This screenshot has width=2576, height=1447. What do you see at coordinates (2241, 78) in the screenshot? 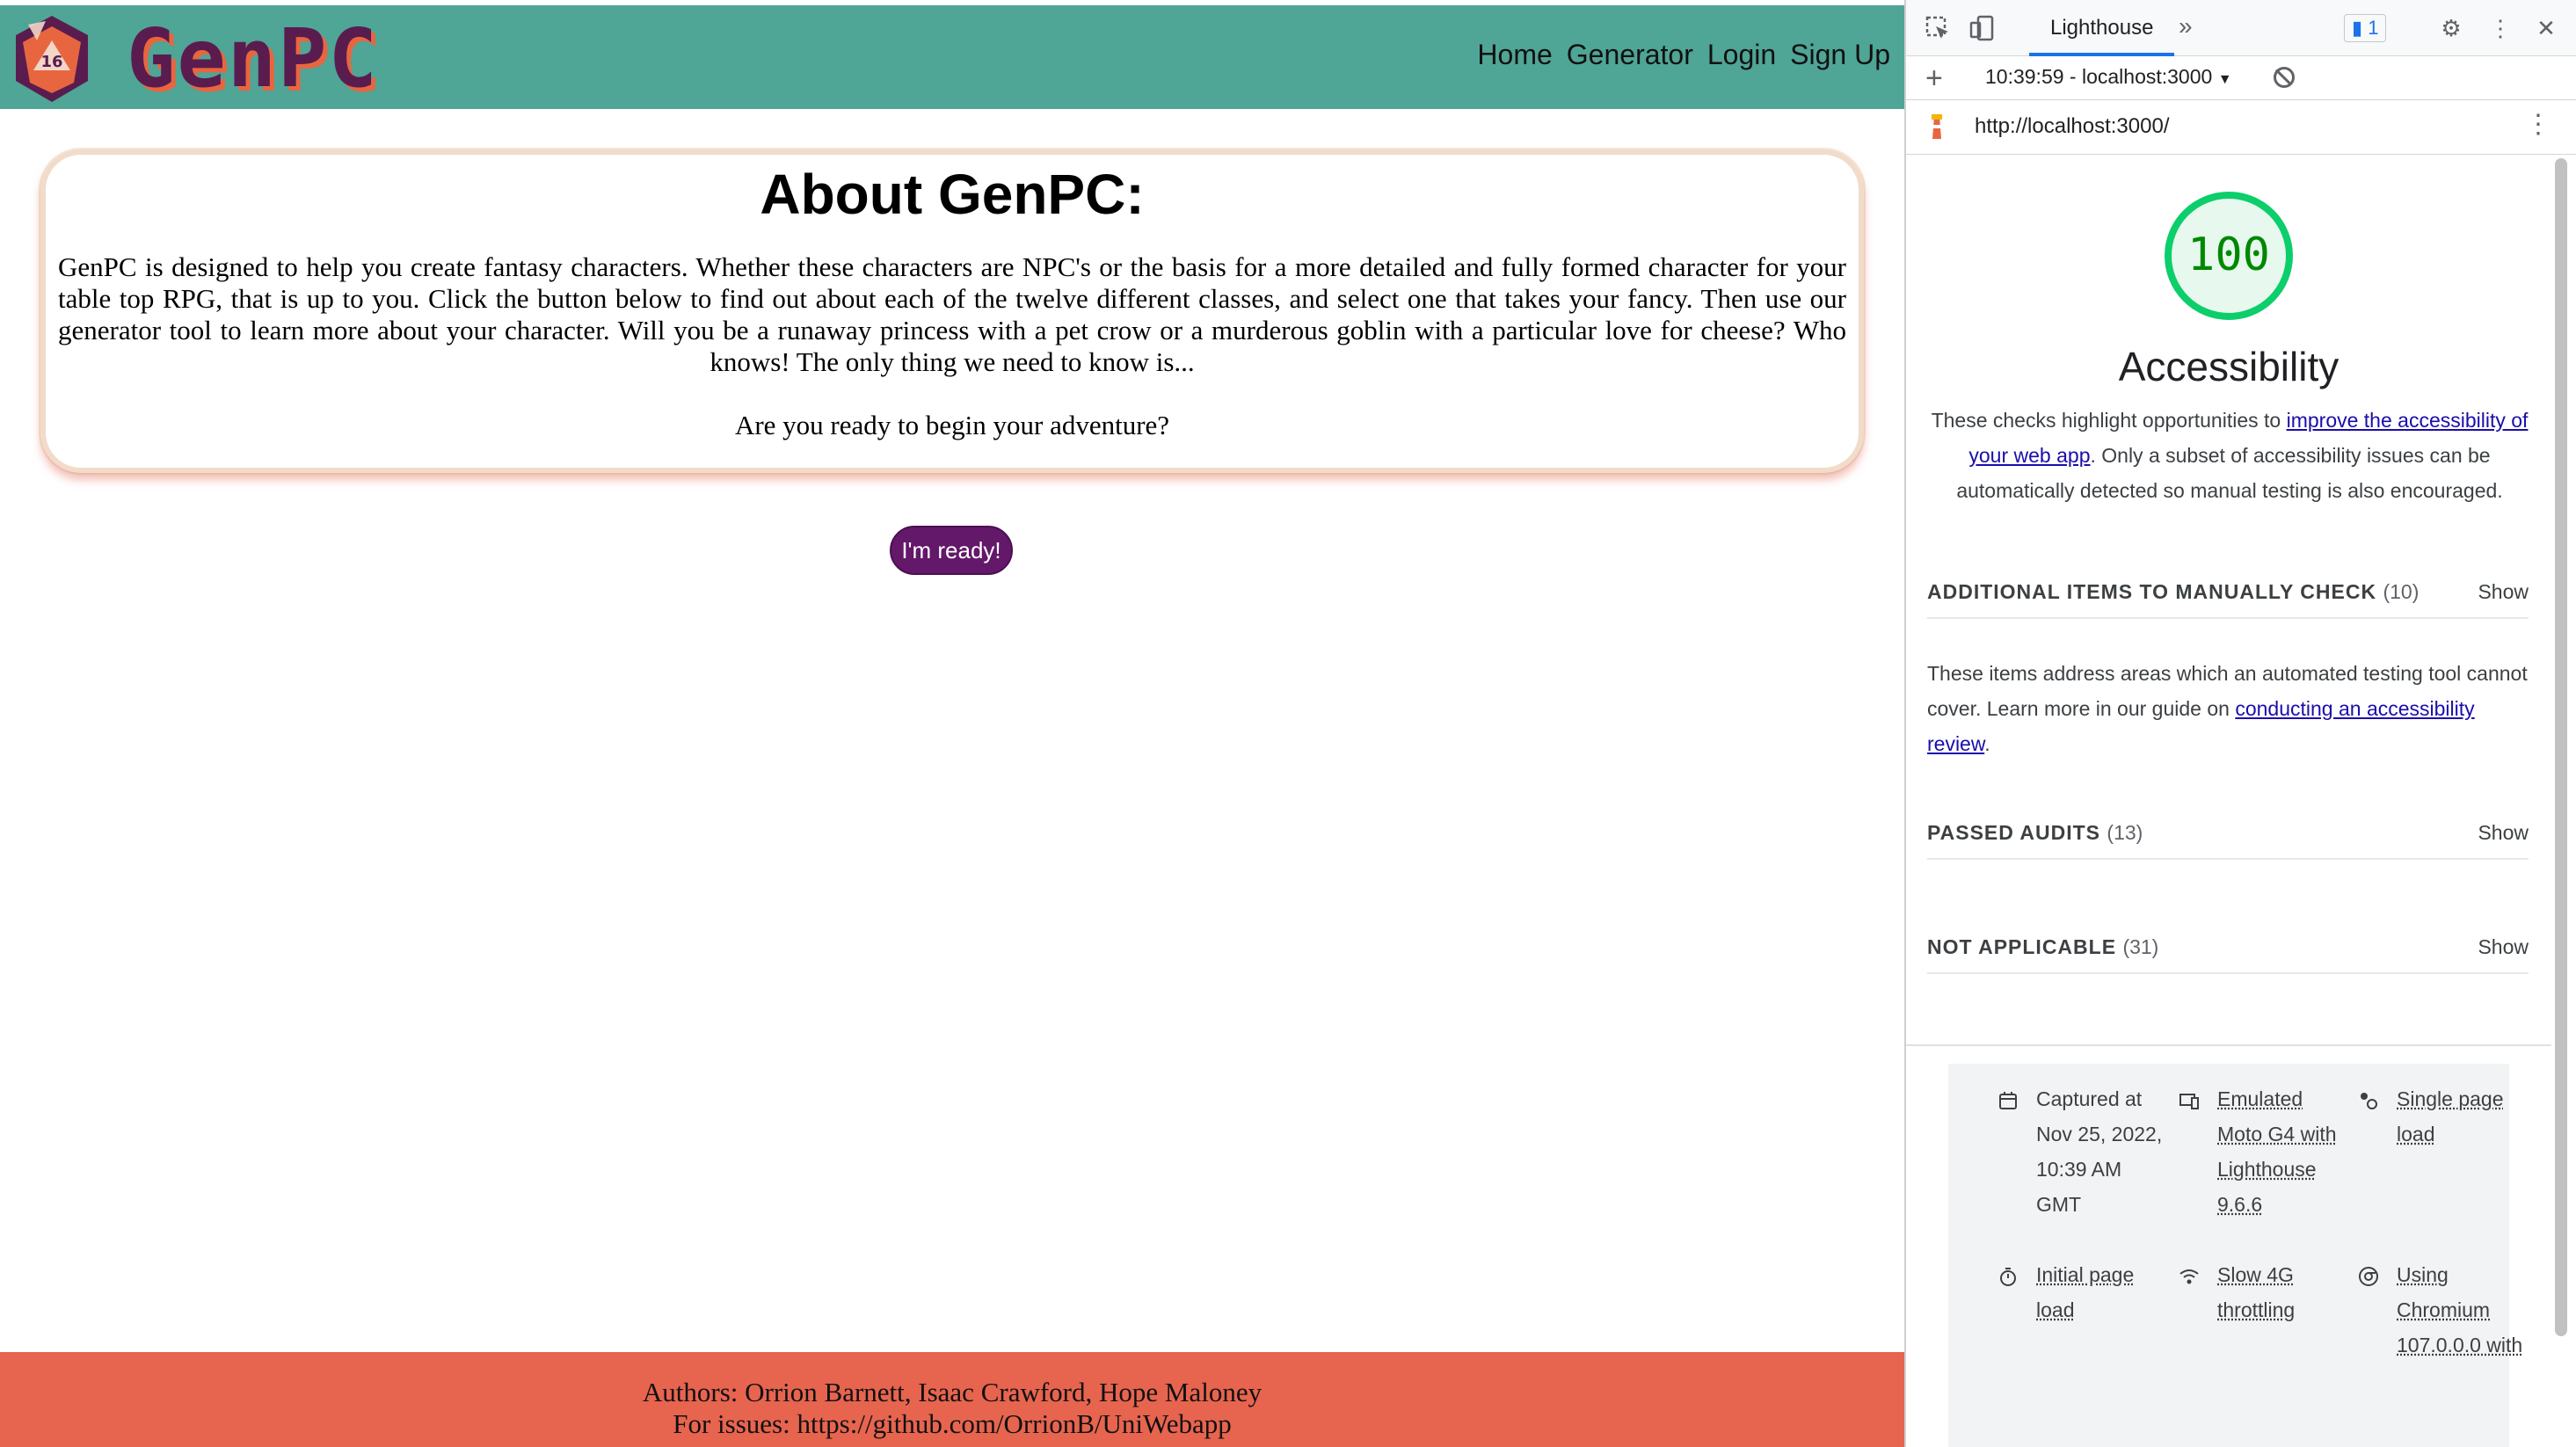
I see `lighthouse-subbar: + 10:39:59 - localhost:3000 ▼` at bounding box center [2241, 78].